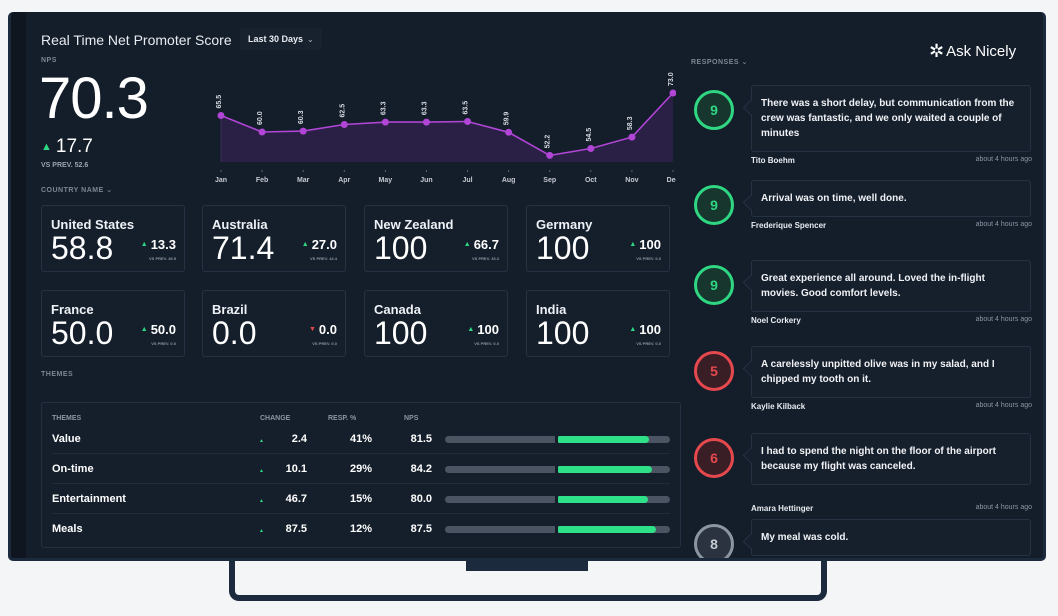 Image resolution: width=1058 pixels, height=616 pixels. Describe the element at coordinates (296, 499) in the screenshot. I see `theme-change: 46.7` at that location.